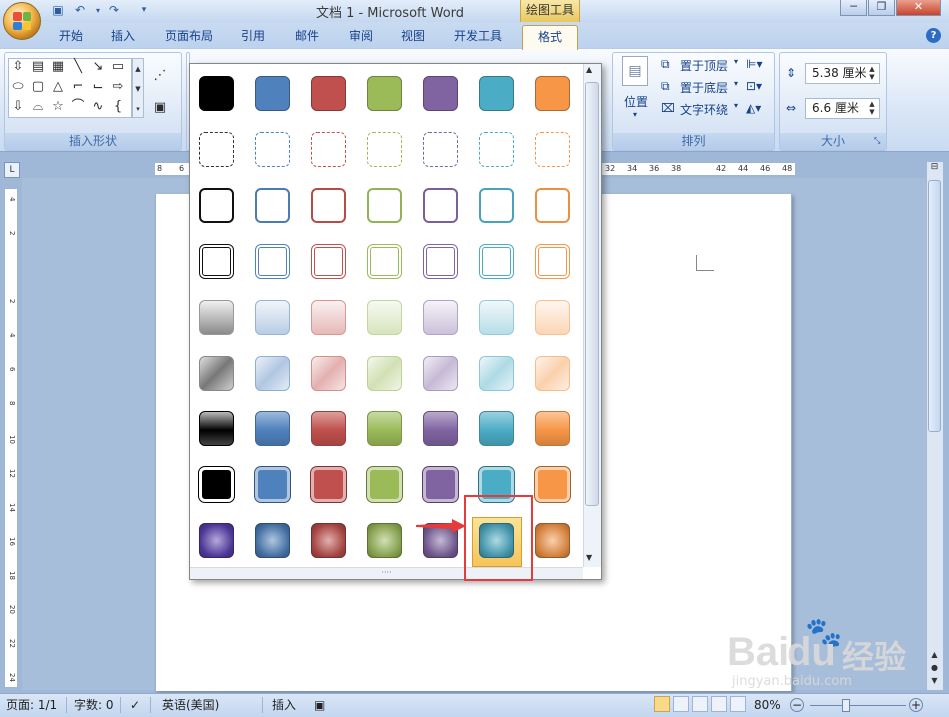  Describe the element at coordinates (78, 107) in the screenshot. I see `arc-icon: ⌒` at that location.